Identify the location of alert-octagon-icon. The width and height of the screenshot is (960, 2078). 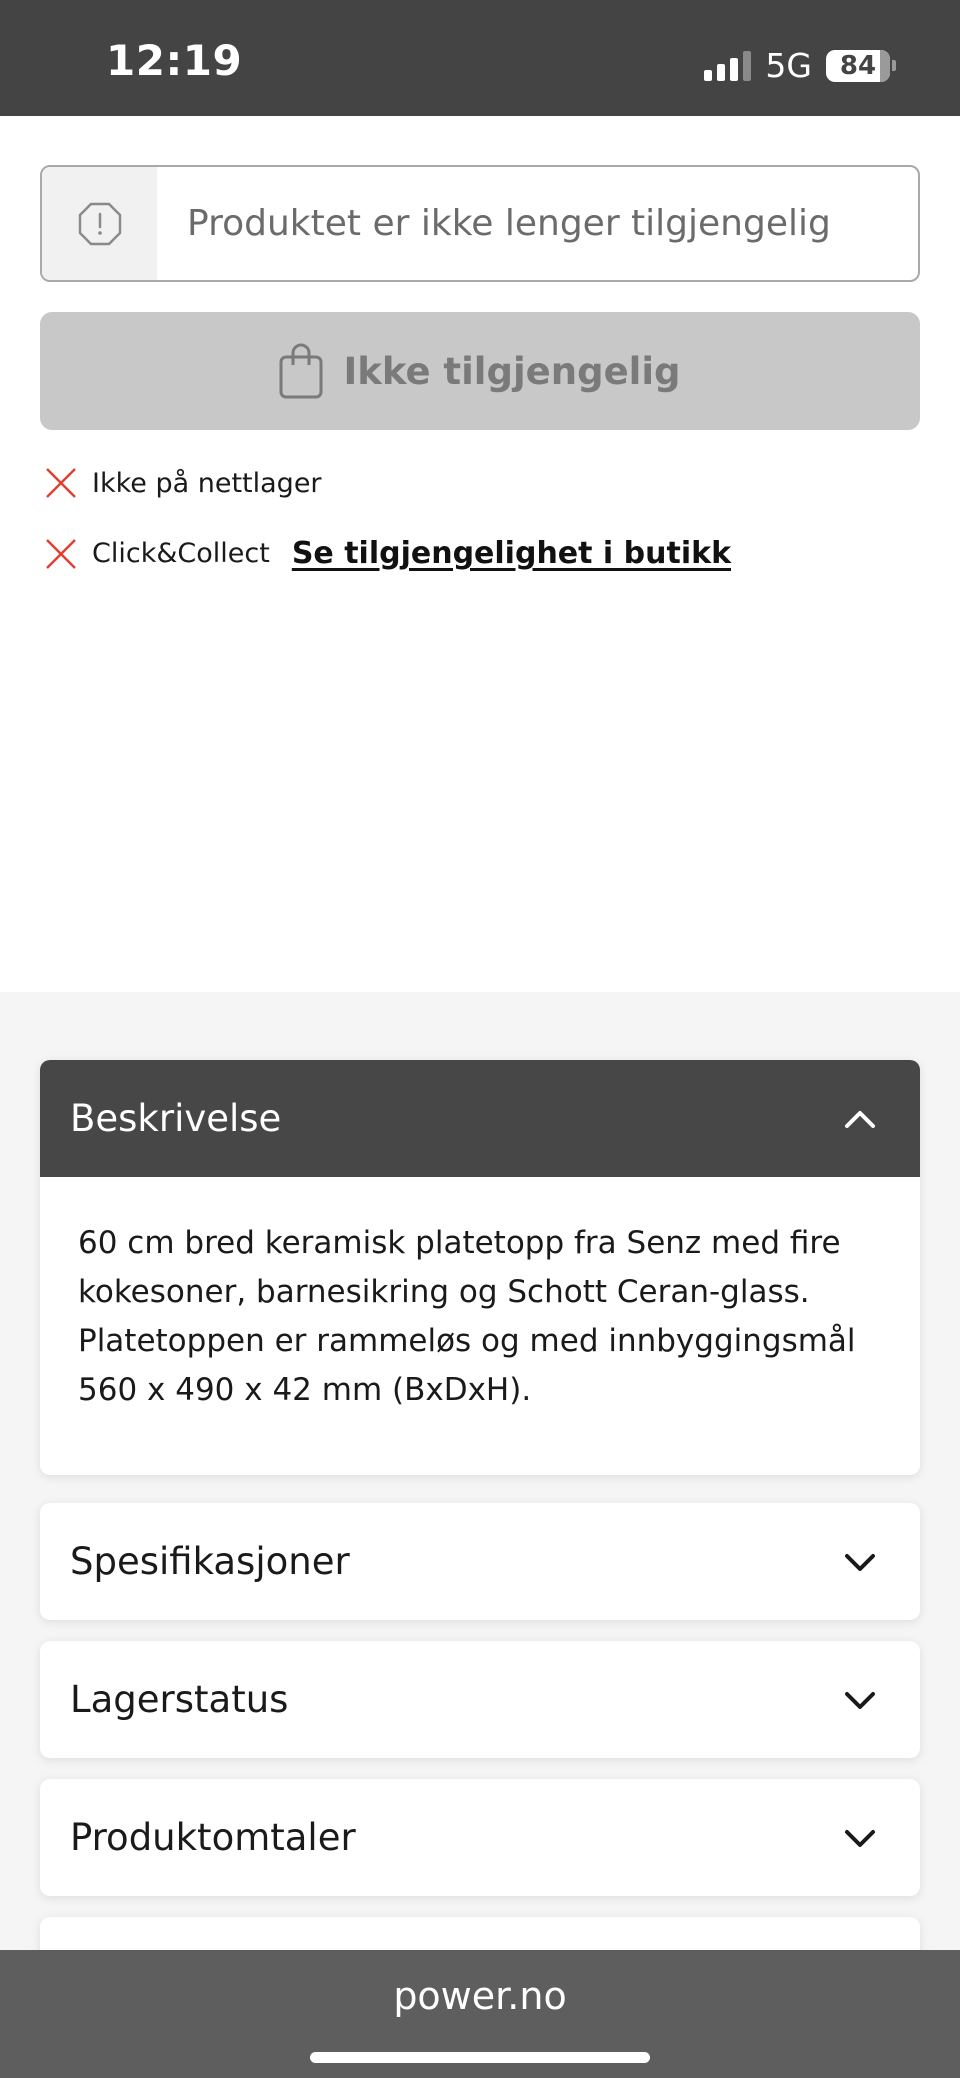
(99, 223).